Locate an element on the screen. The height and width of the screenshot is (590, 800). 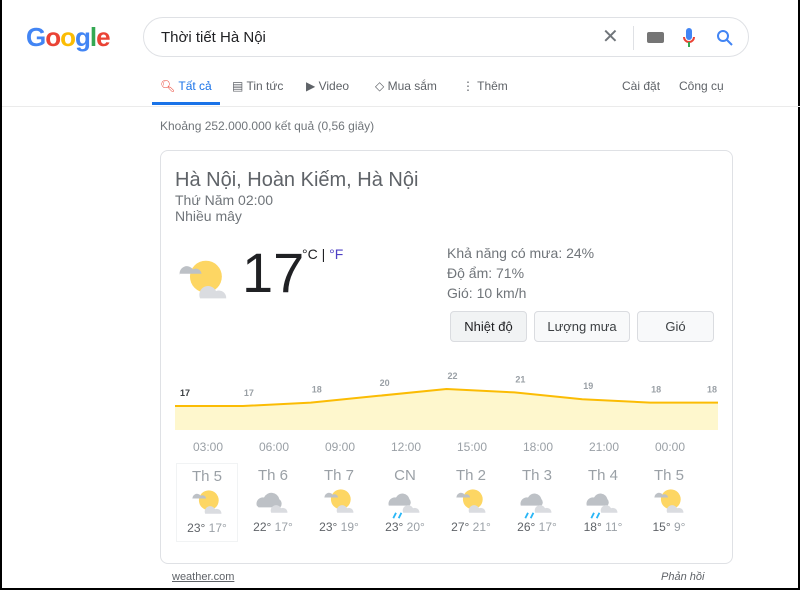
cloudy-icon is located at coordinates (273, 501).